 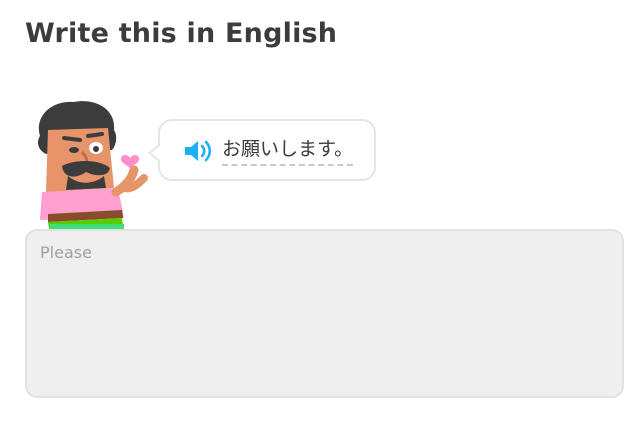 I want to click on speaker-icon, so click(x=198, y=151).